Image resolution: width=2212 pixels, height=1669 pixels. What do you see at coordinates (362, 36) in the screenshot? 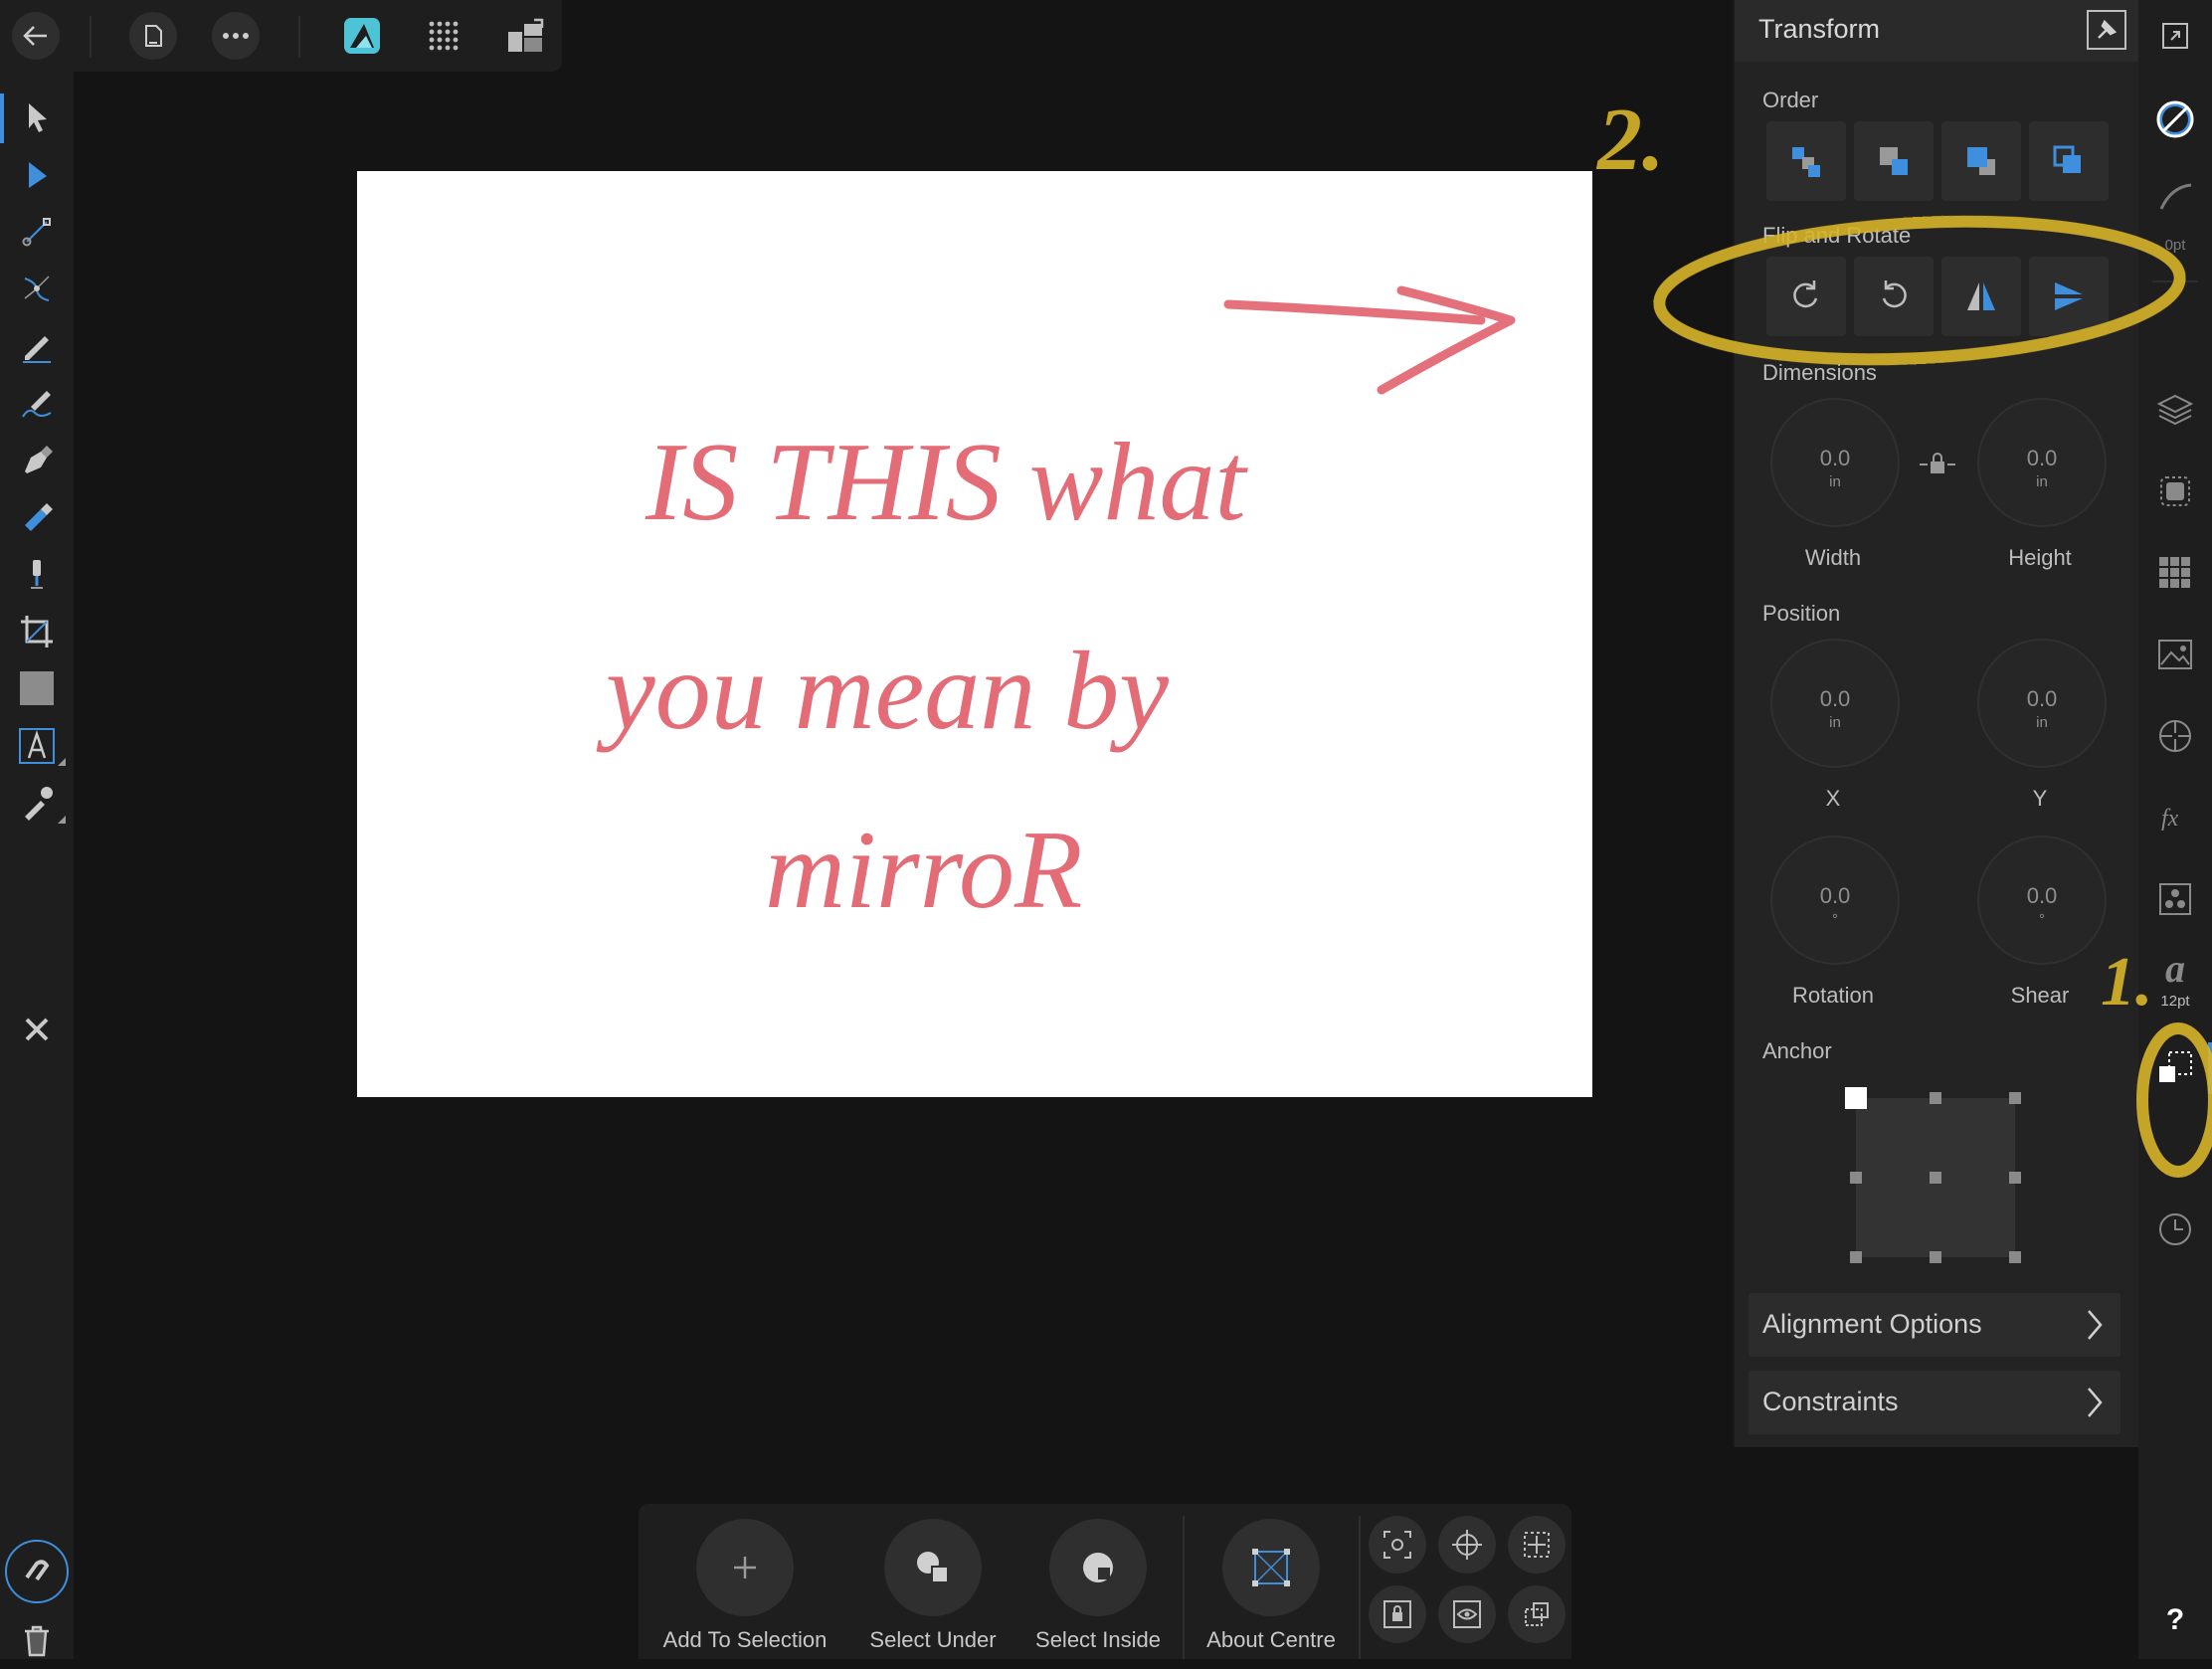
I see `designer-persona-button` at bounding box center [362, 36].